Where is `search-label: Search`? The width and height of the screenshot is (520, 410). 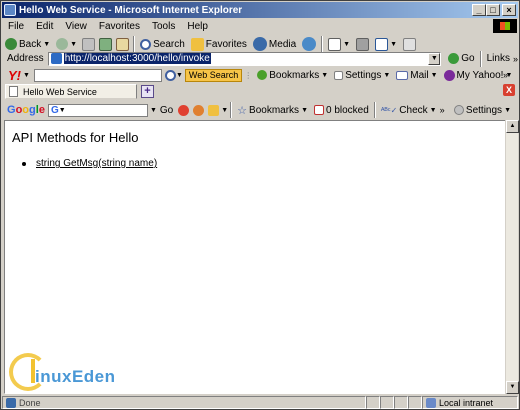
search-label: Search is located at coordinates (169, 44).